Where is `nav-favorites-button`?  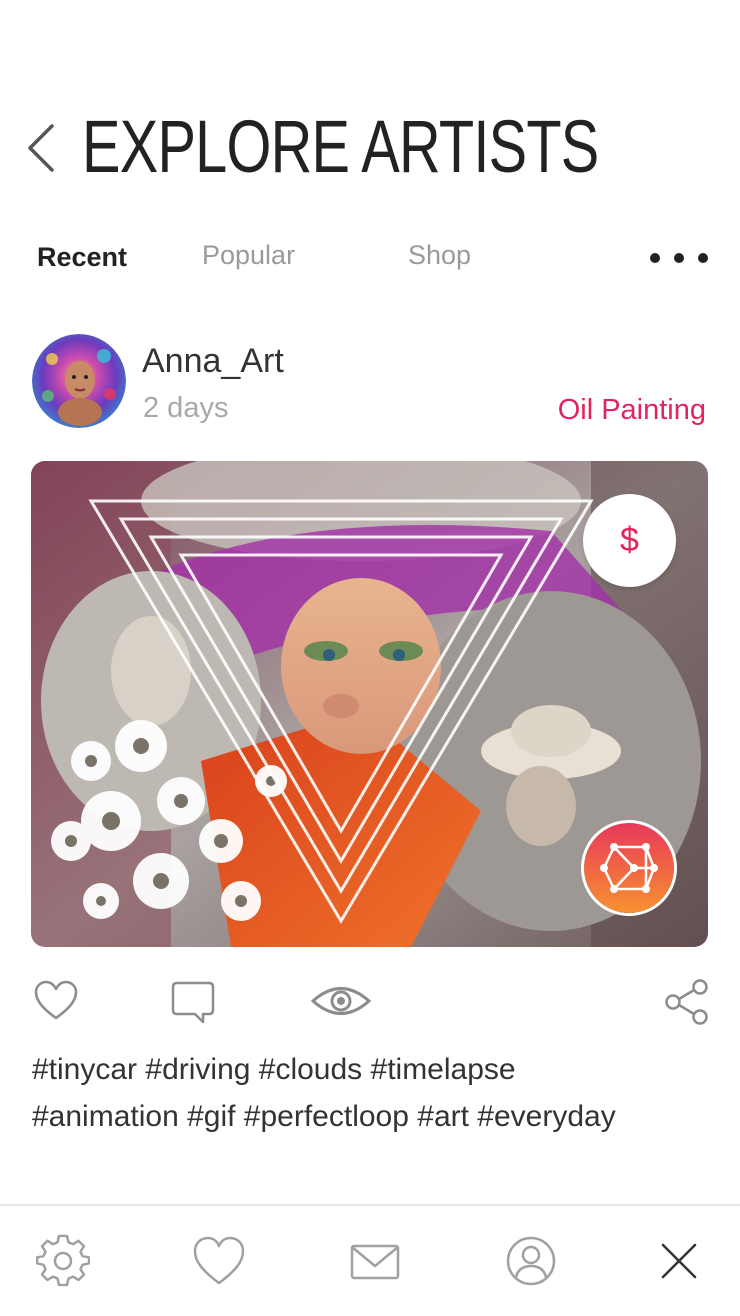 nav-favorites-button is located at coordinates (220, 1262).